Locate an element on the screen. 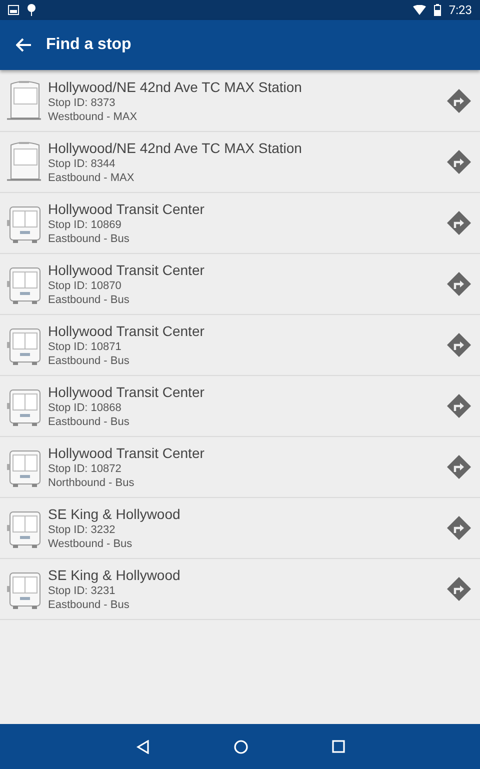  wifi-icon is located at coordinates (419, 10).